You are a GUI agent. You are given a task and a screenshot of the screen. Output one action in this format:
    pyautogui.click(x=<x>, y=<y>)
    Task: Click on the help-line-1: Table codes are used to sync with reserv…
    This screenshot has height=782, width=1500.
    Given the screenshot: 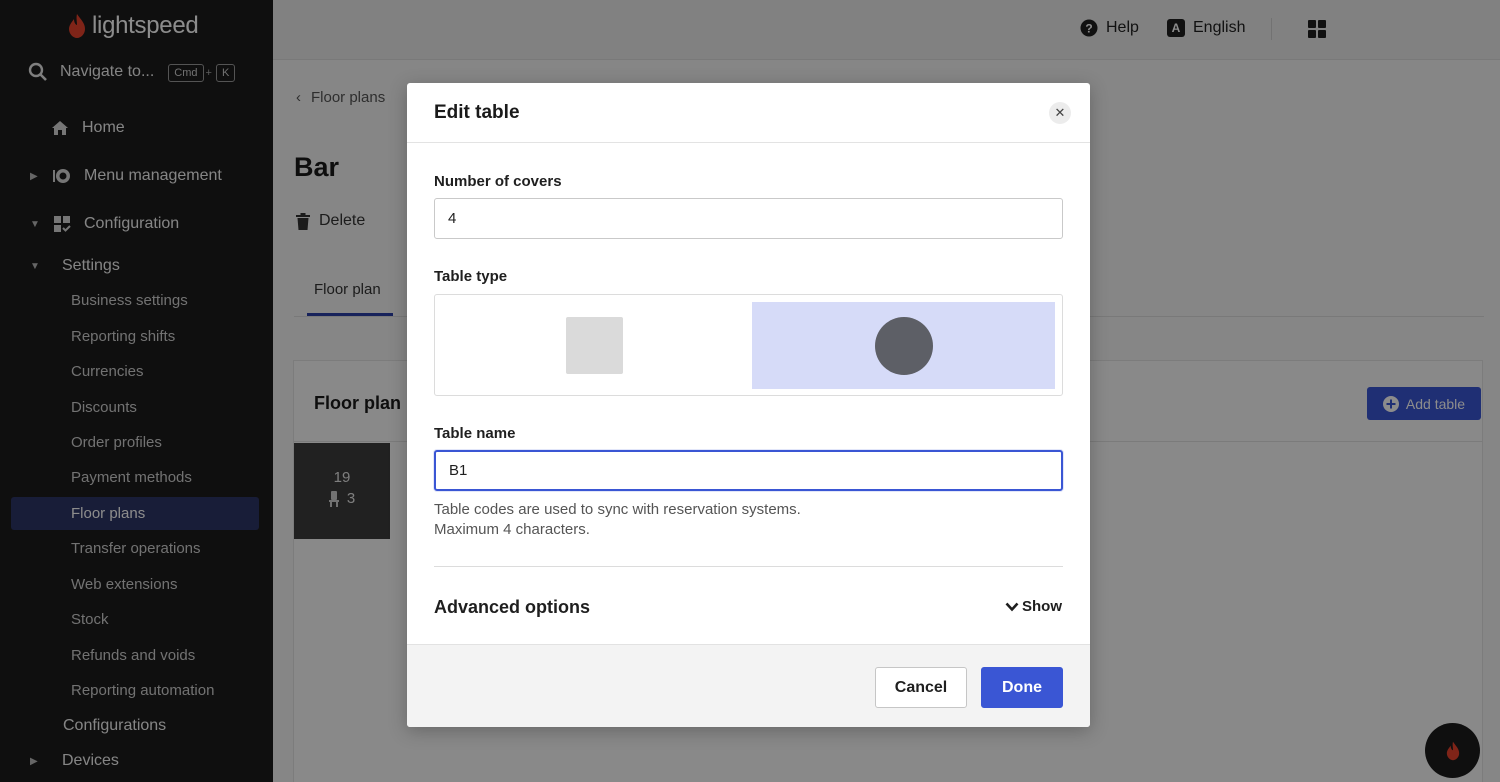 What is the action you would take?
    pyautogui.click(x=617, y=509)
    